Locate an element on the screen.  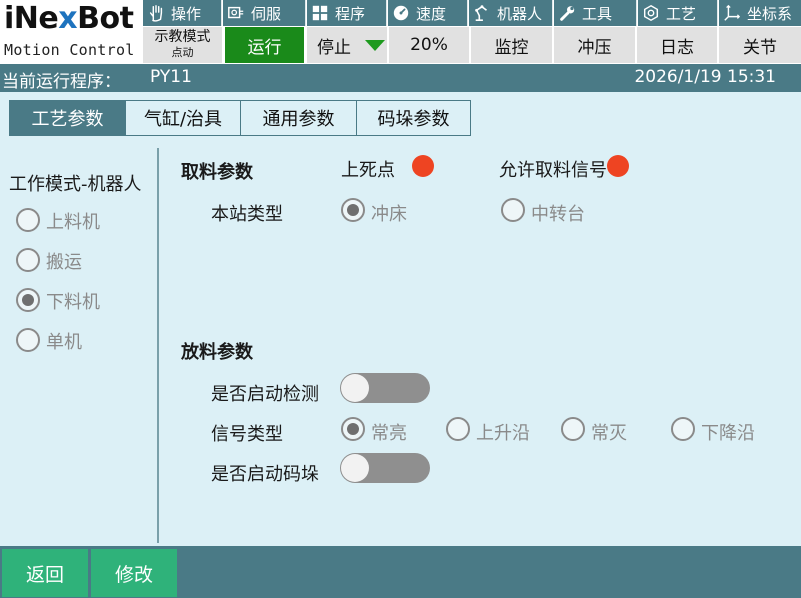
log-label: 日志 is located at coordinates (677, 47).